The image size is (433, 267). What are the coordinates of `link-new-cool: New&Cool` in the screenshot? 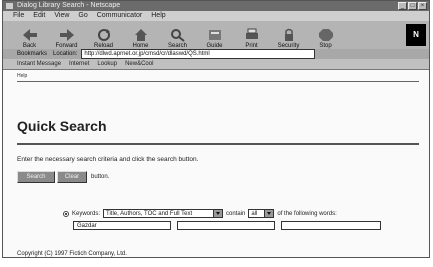 It's located at (139, 64).